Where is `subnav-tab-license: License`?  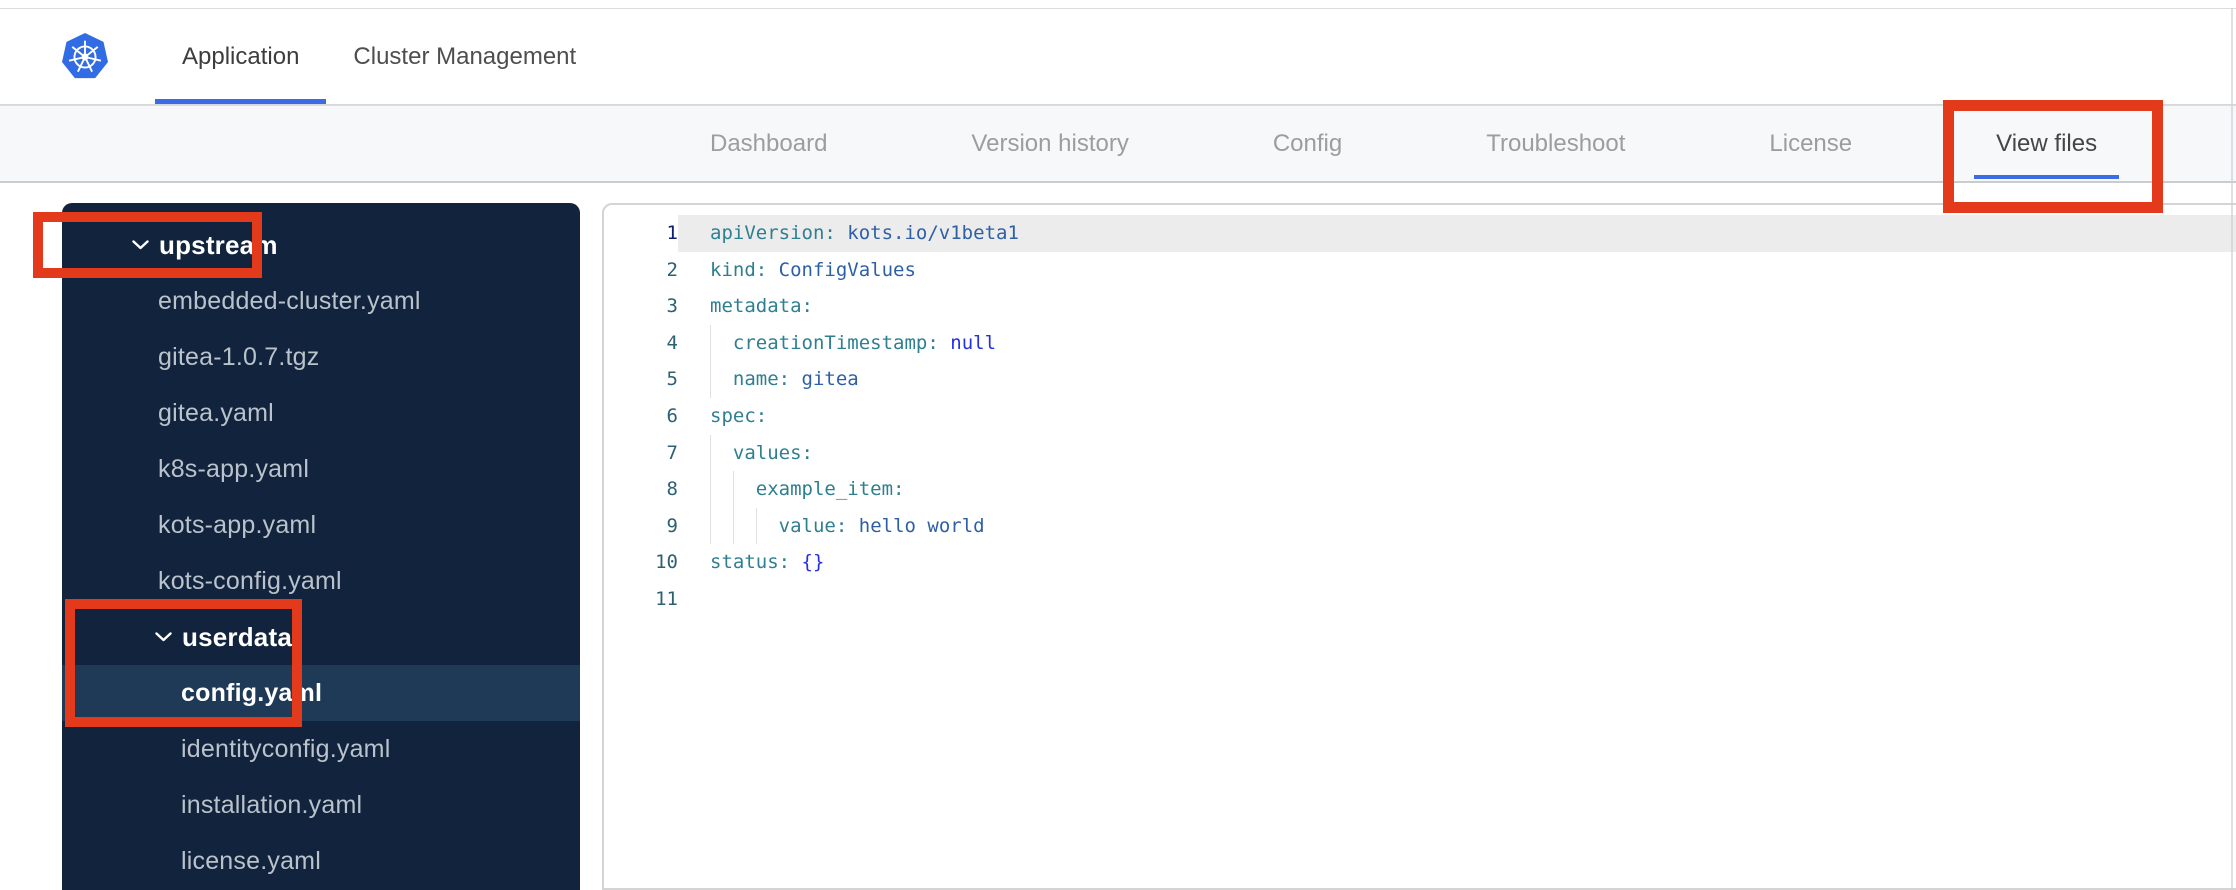
subnav-tab-license: License is located at coordinates (1810, 143).